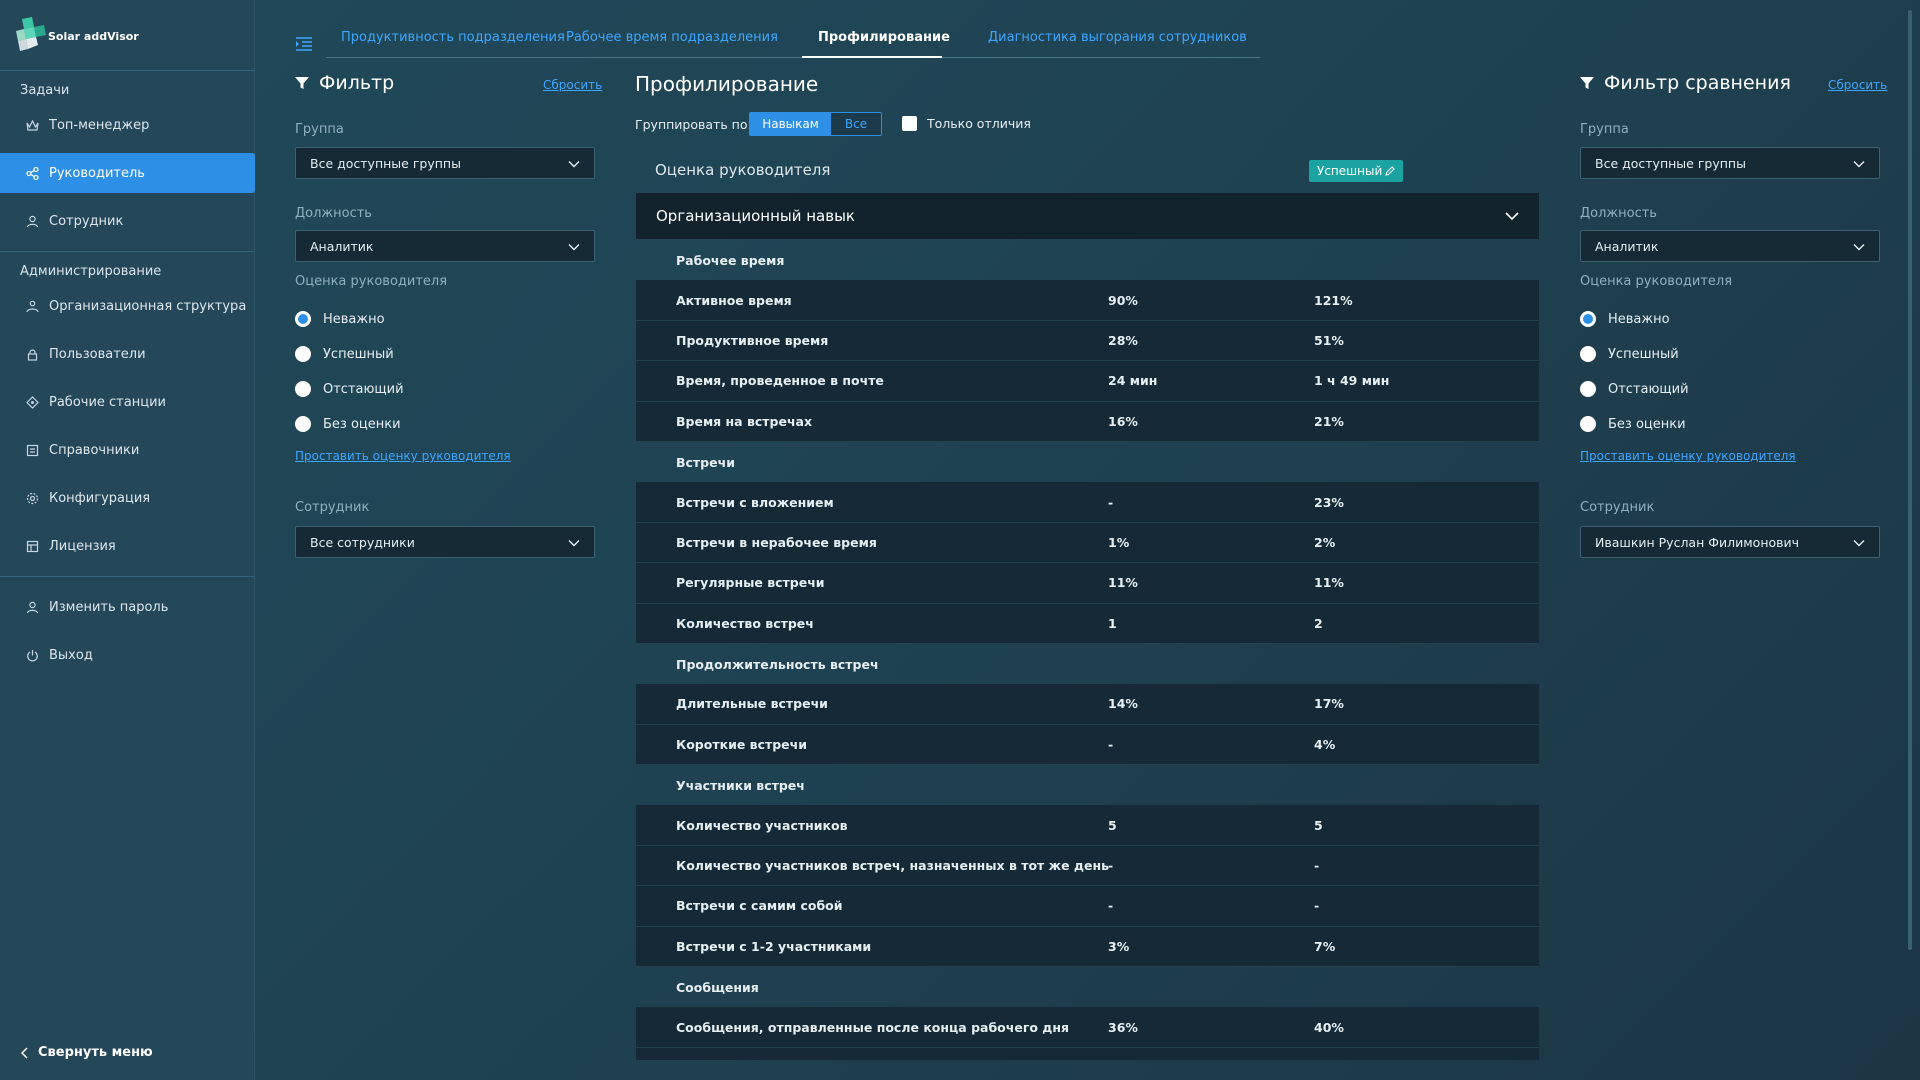 The height and width of the screenshot is (1080, 1920). I want to click on sidebar-item-workstations: Рабочие станции, so click(127, 402).